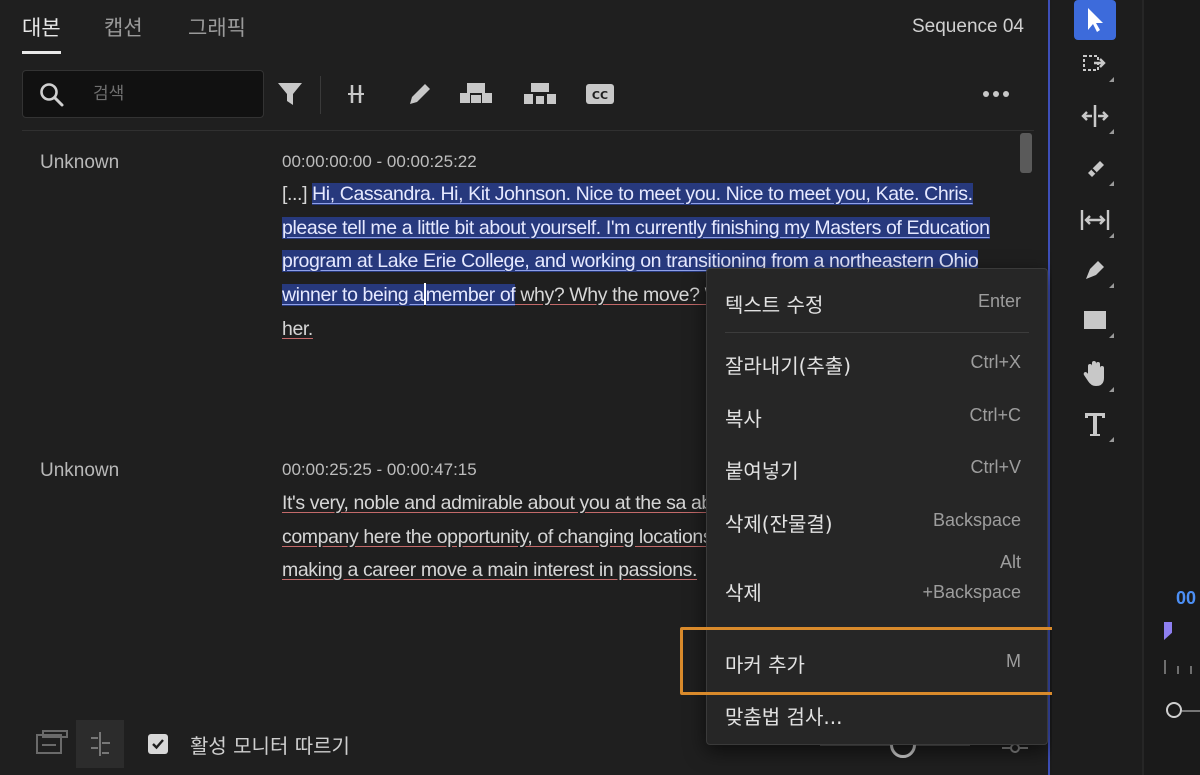 The width and height of the screenshot is (1200, 775). What do you see at coordinates (1178, 667) in the screenshot?
I see `timeline-ruler` at bounding box center [1178, 667].